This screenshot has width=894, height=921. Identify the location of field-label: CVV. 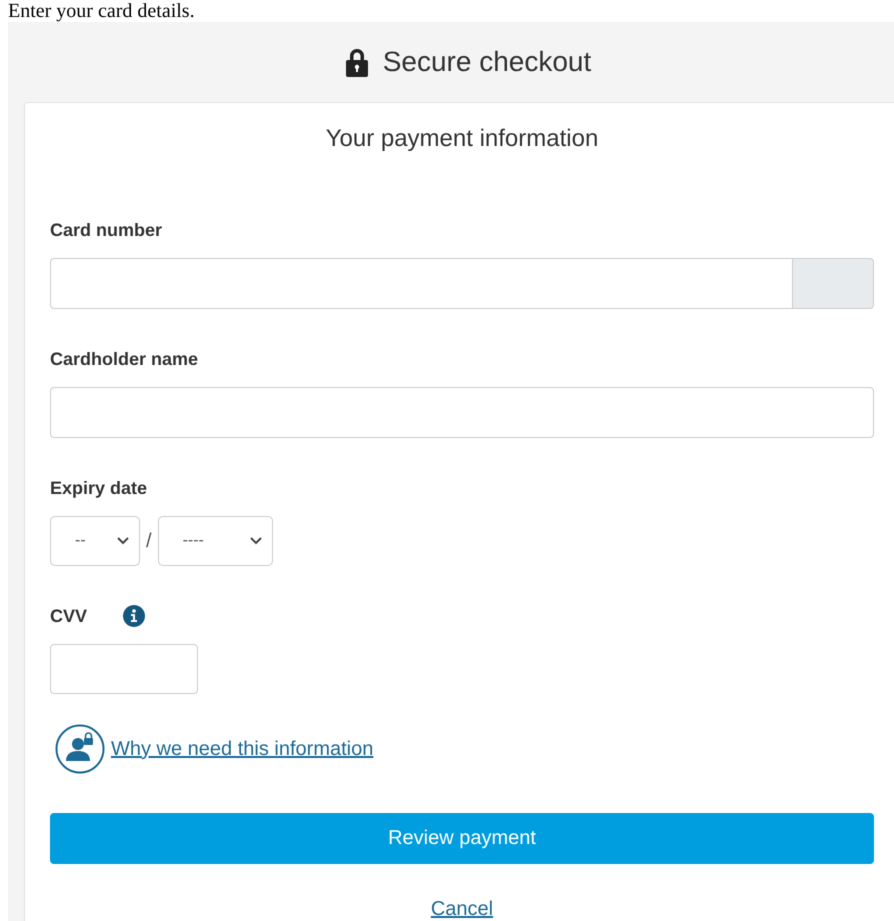
(69, 616).